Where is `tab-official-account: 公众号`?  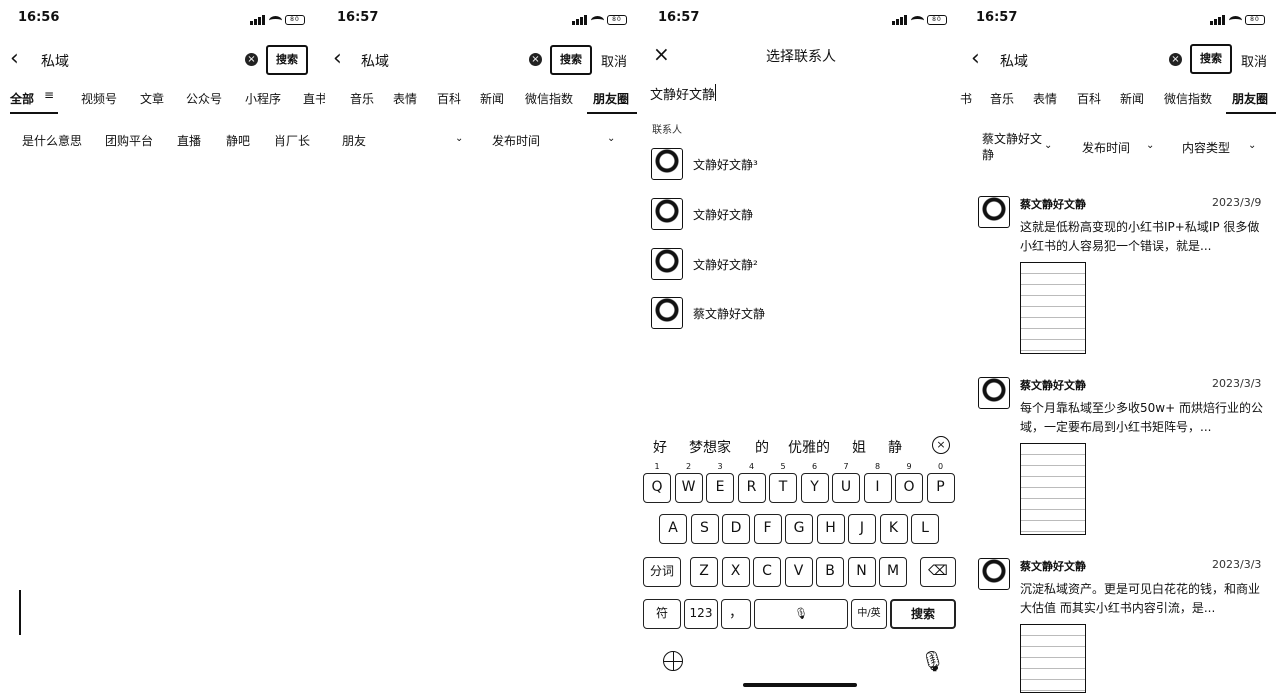 tab-official-account: 公众号 is located at coordinates (204, 98).